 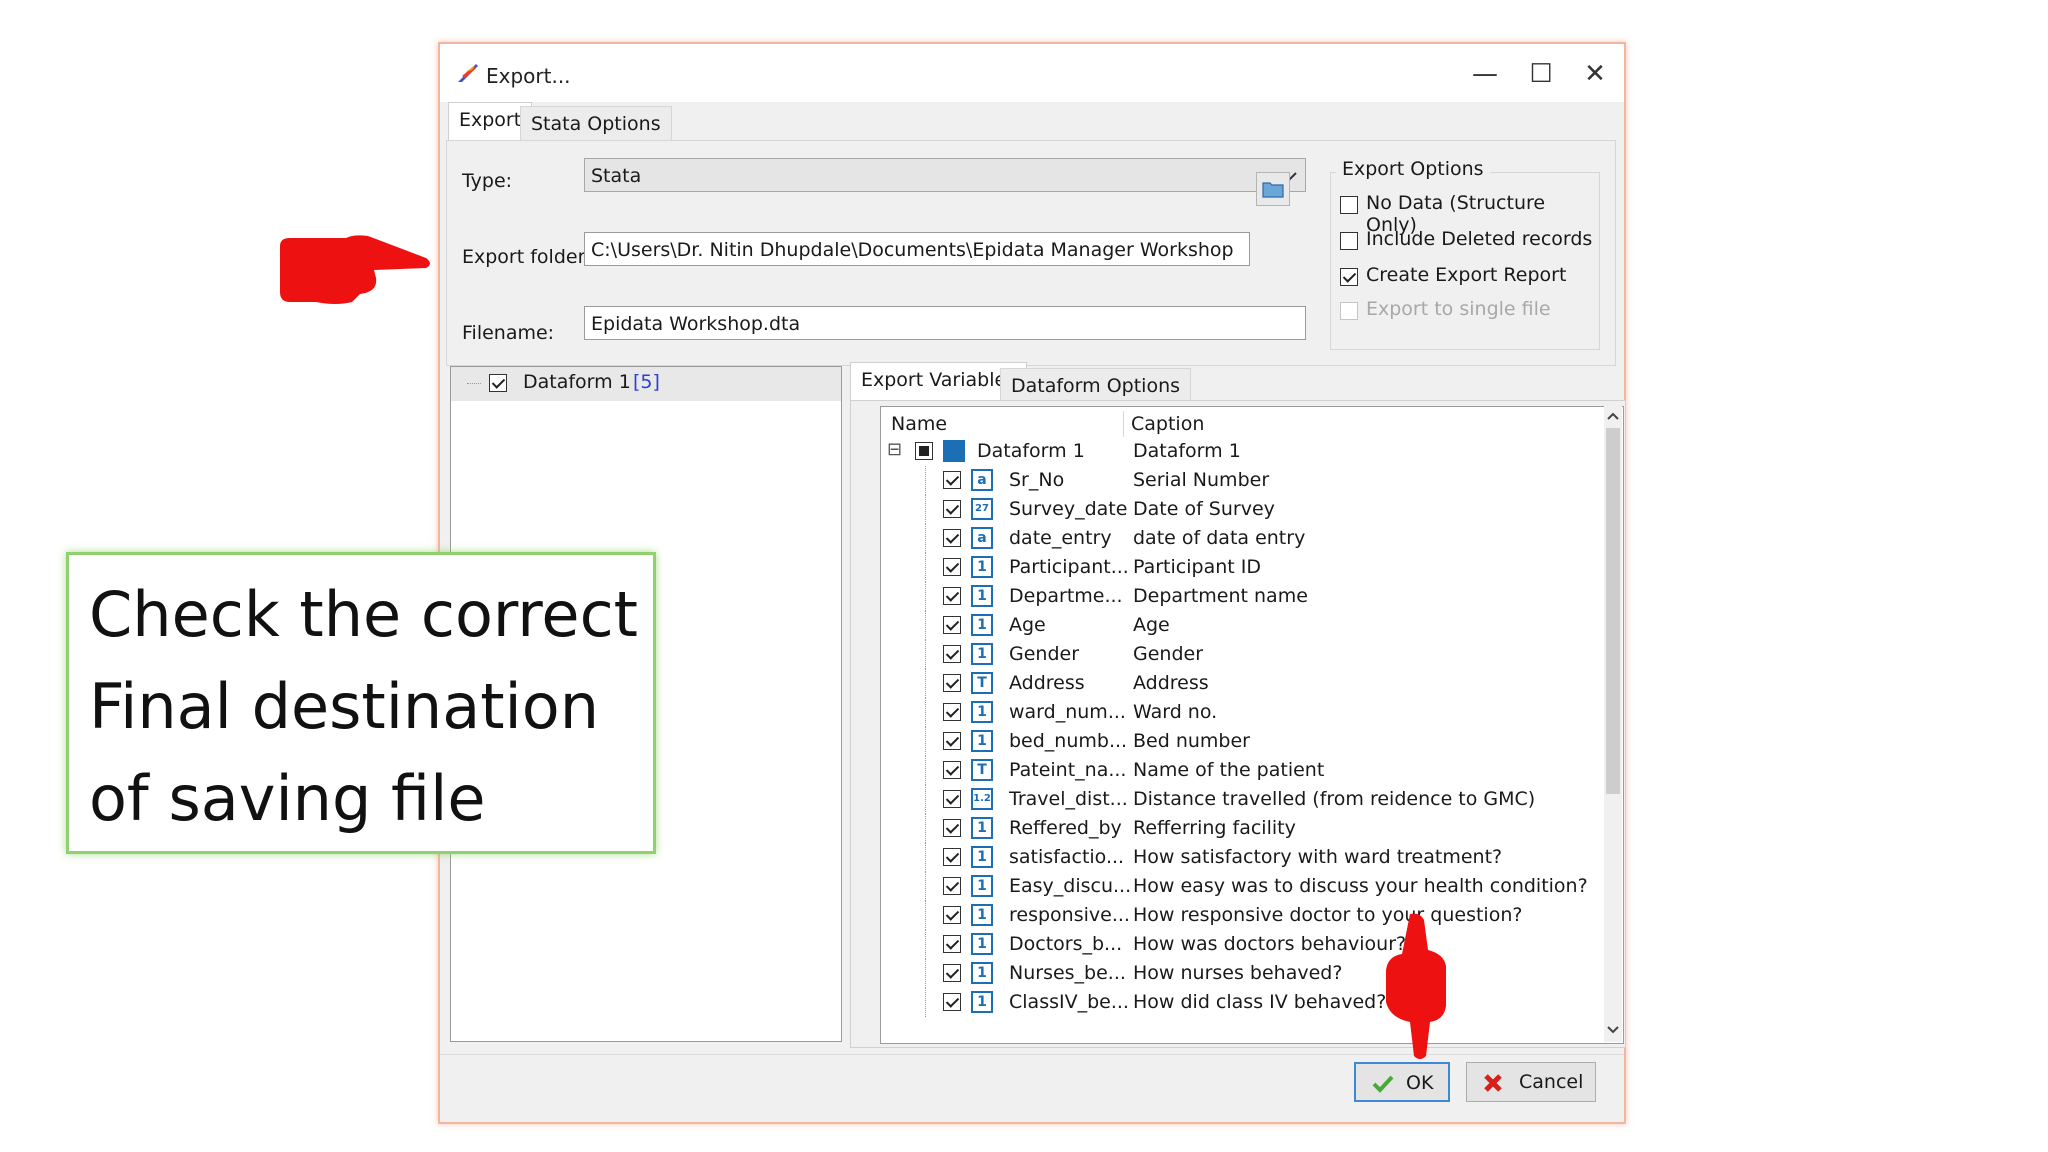 I want to click on browse-folder-button, so click(x=1273, y=189).